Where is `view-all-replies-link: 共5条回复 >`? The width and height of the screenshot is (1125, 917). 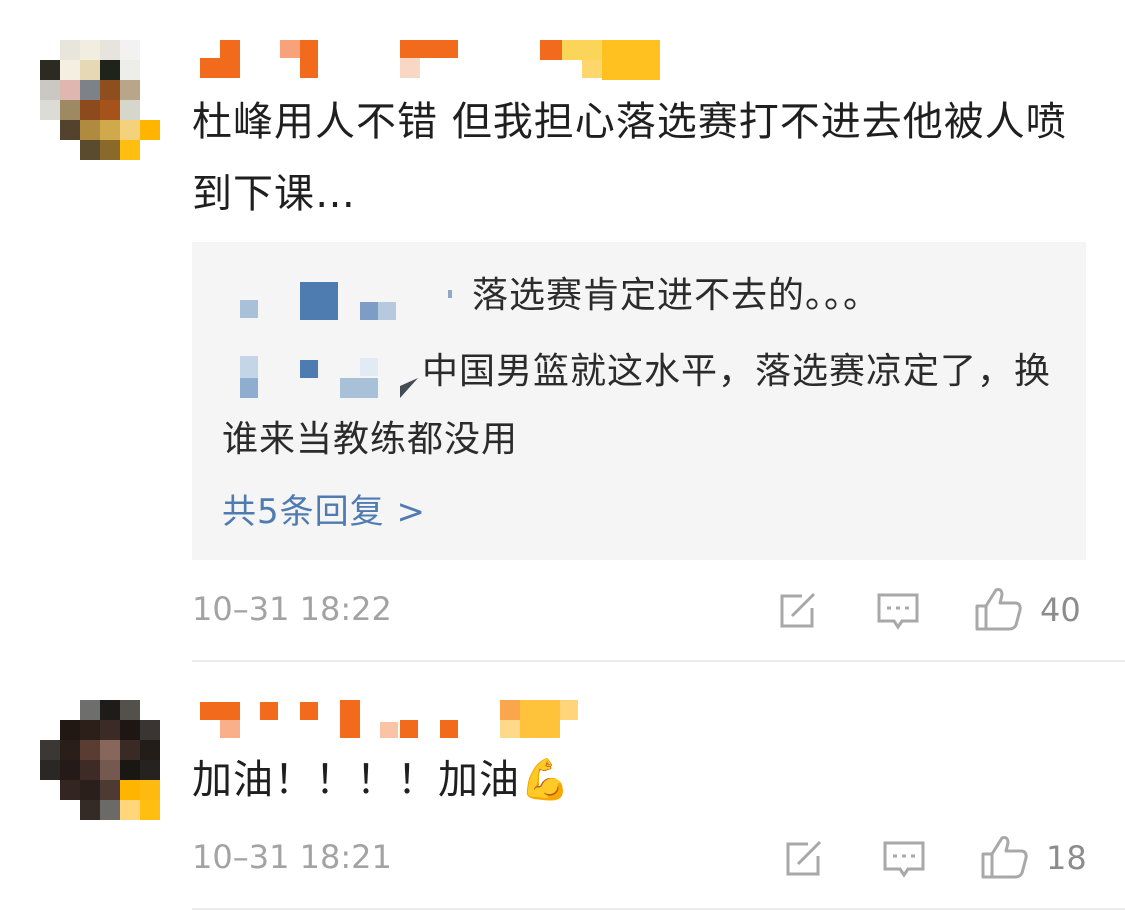
view-all-replies-link: 共5条回复 > is located at coordinates (324, 508).